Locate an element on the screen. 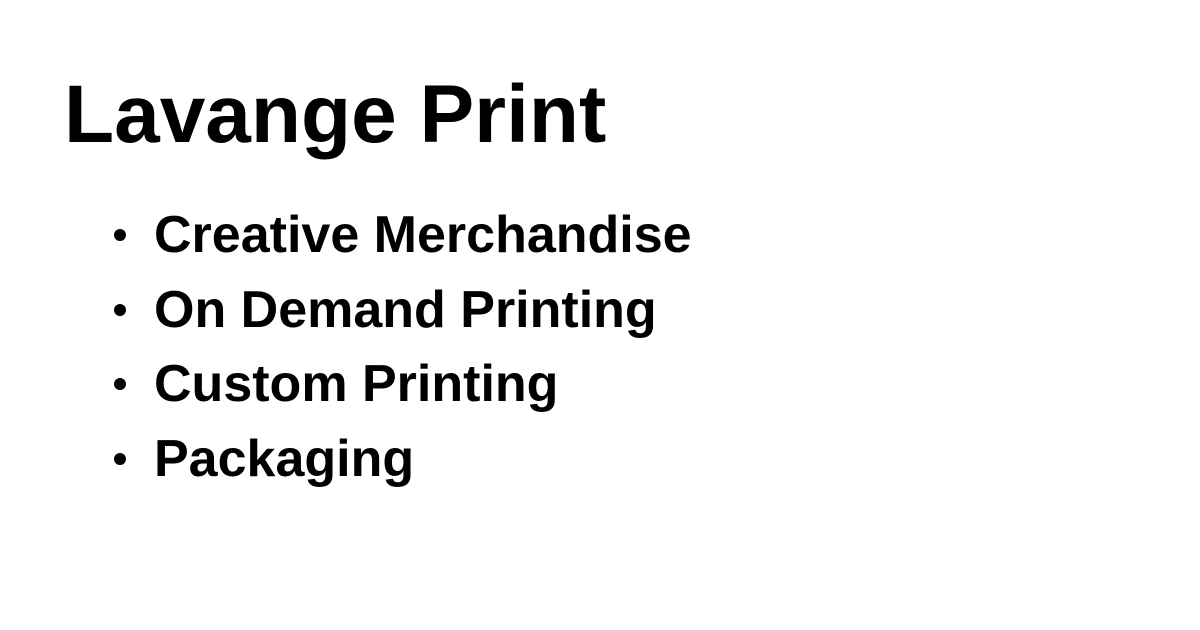  service-label: Creative Merchandise is located at coordinates (423, 235).